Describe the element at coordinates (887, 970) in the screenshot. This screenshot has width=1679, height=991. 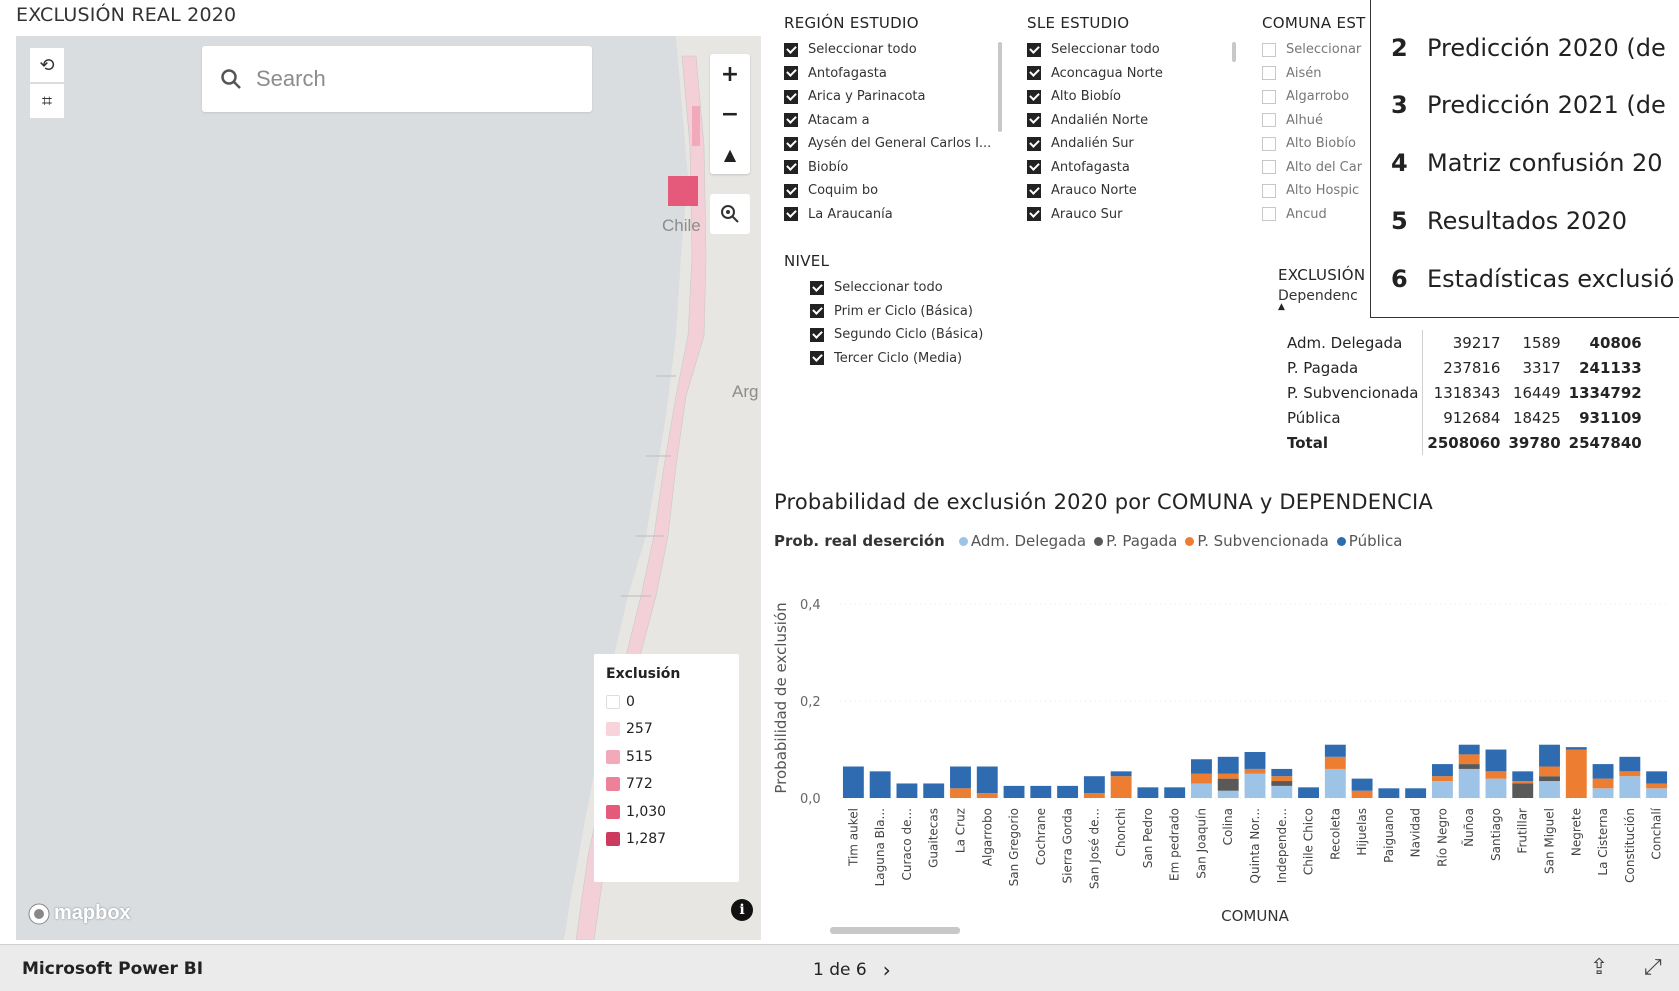
I see `next-page-icon: ›` at that location.